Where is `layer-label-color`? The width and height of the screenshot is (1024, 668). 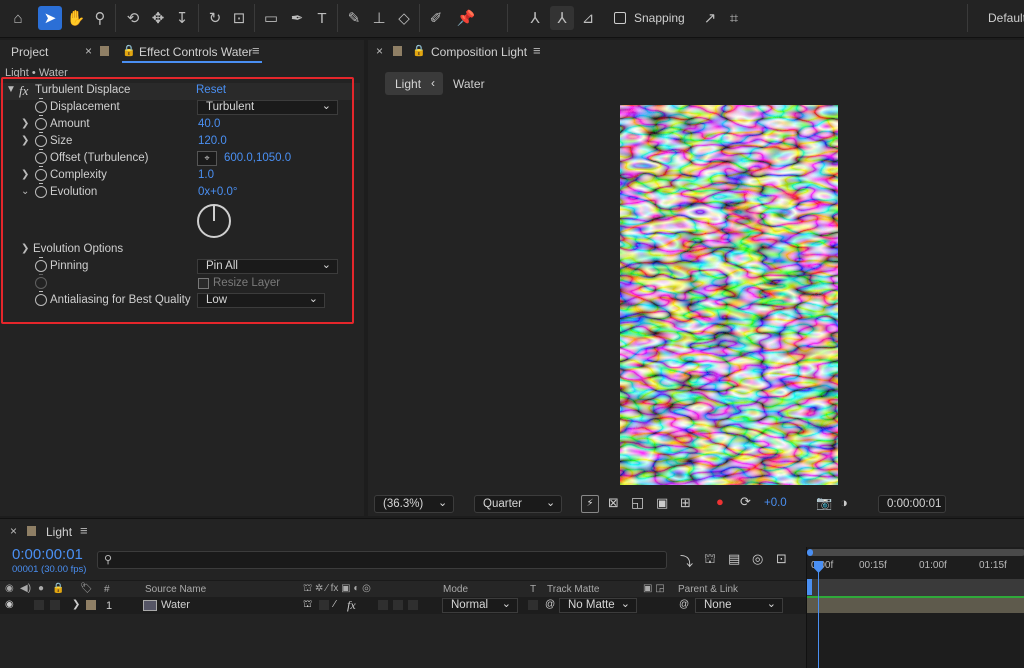 layer-label-color is located at coordinates (91, 605).